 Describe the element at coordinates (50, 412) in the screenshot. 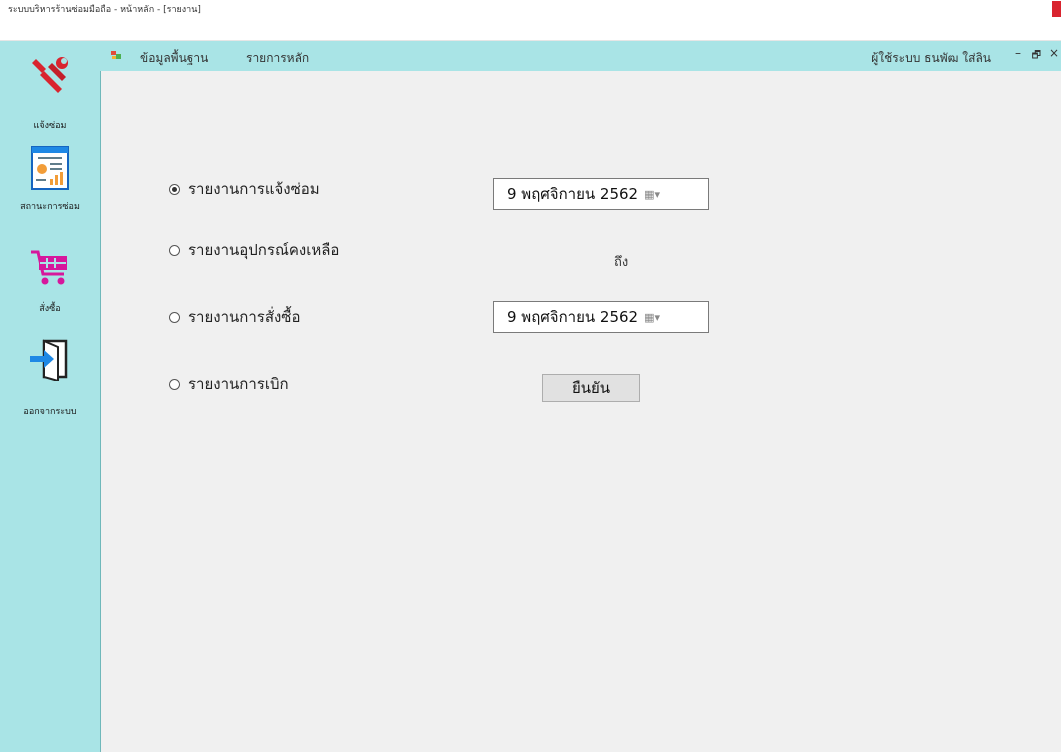

I see `sidebar-item-label: ออกจากระบบ` at that location.